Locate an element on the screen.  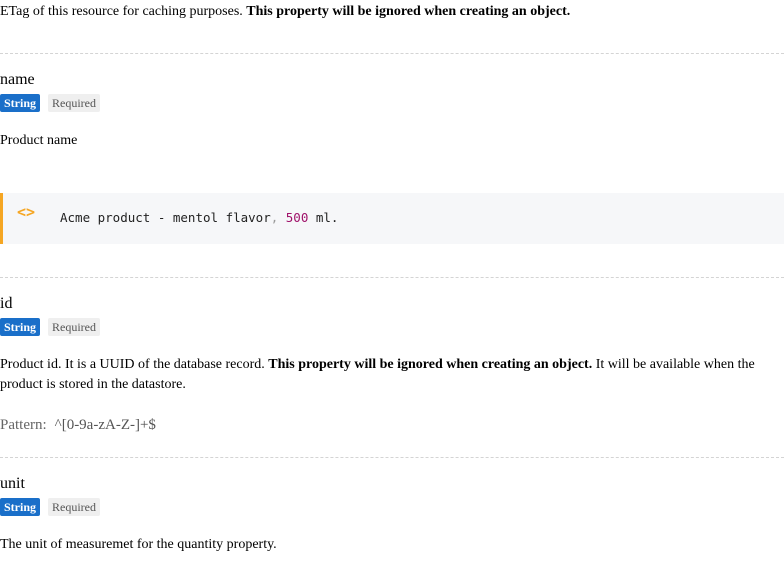
example-block: <> Acme product - mentol flavor, 500 ml. is located at coordinates (392, 218).